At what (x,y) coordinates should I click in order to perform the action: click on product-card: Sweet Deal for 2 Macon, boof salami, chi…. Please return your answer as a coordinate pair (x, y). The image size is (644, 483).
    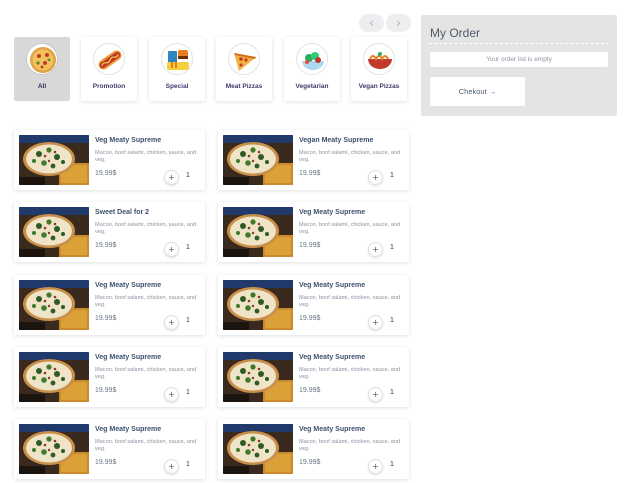
    Looking at the image, I should click on (109, 232).